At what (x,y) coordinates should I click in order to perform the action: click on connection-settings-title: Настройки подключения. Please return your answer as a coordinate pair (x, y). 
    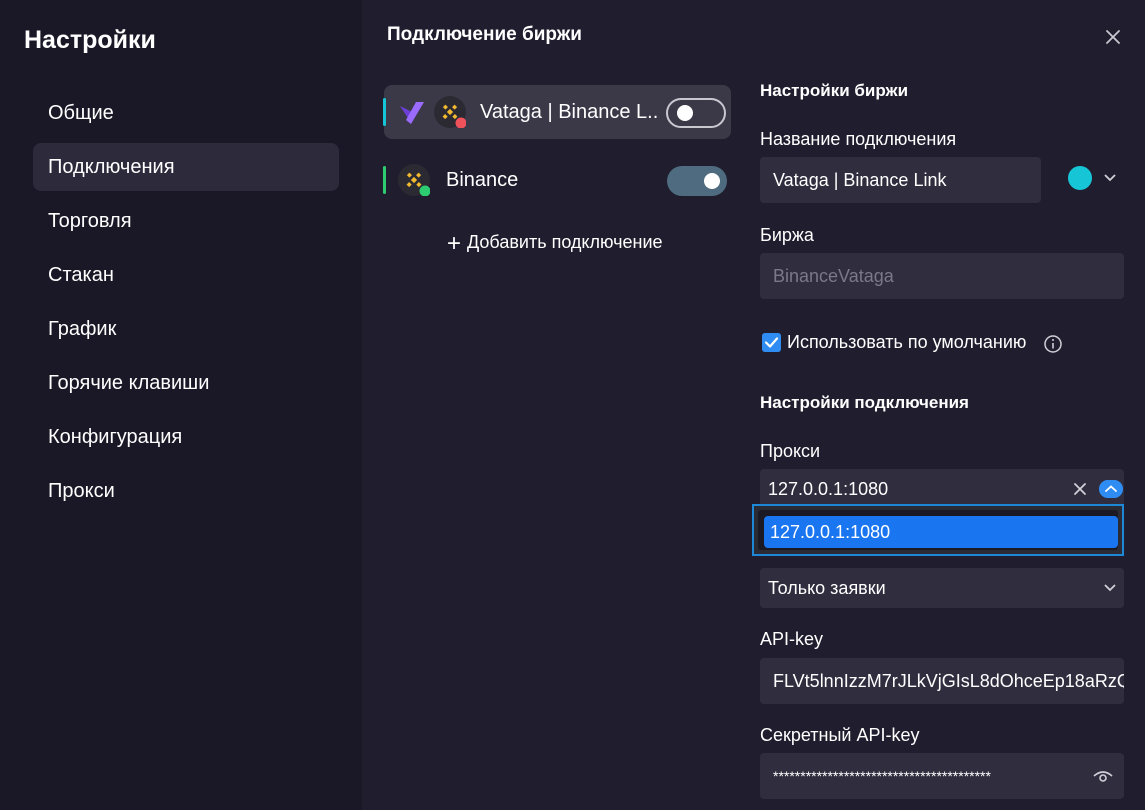
    Looking at the image, I should click on (864, 402).